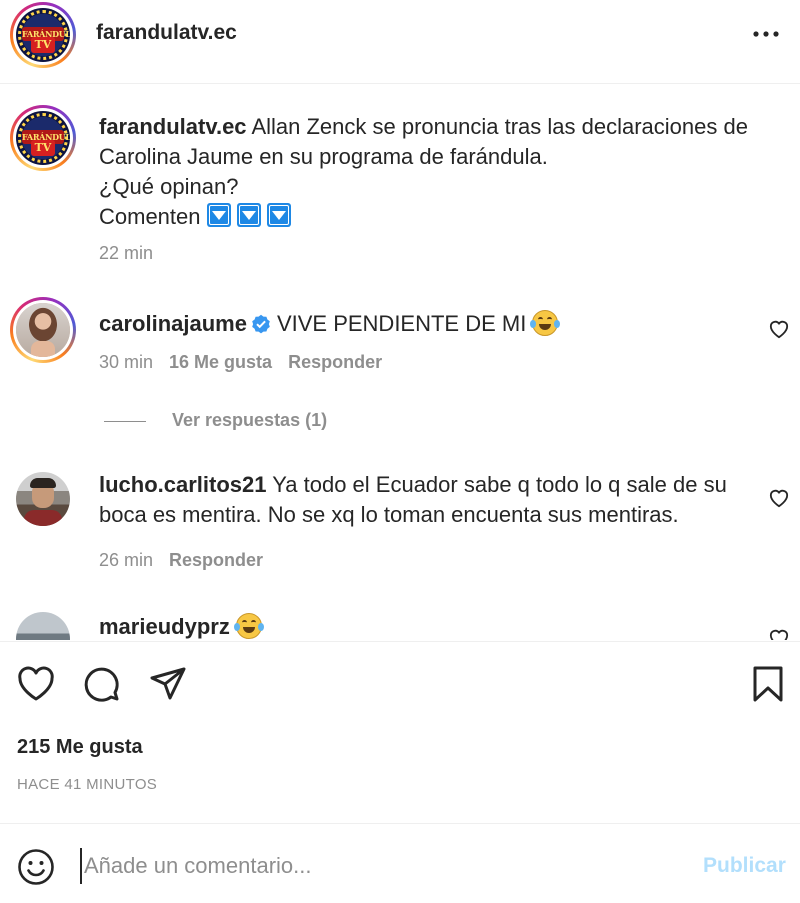 Image resolution: width=800 pixels, height=903 pixels. I want to click on comment-username: lucho.carlitos21, so click(183, 484).